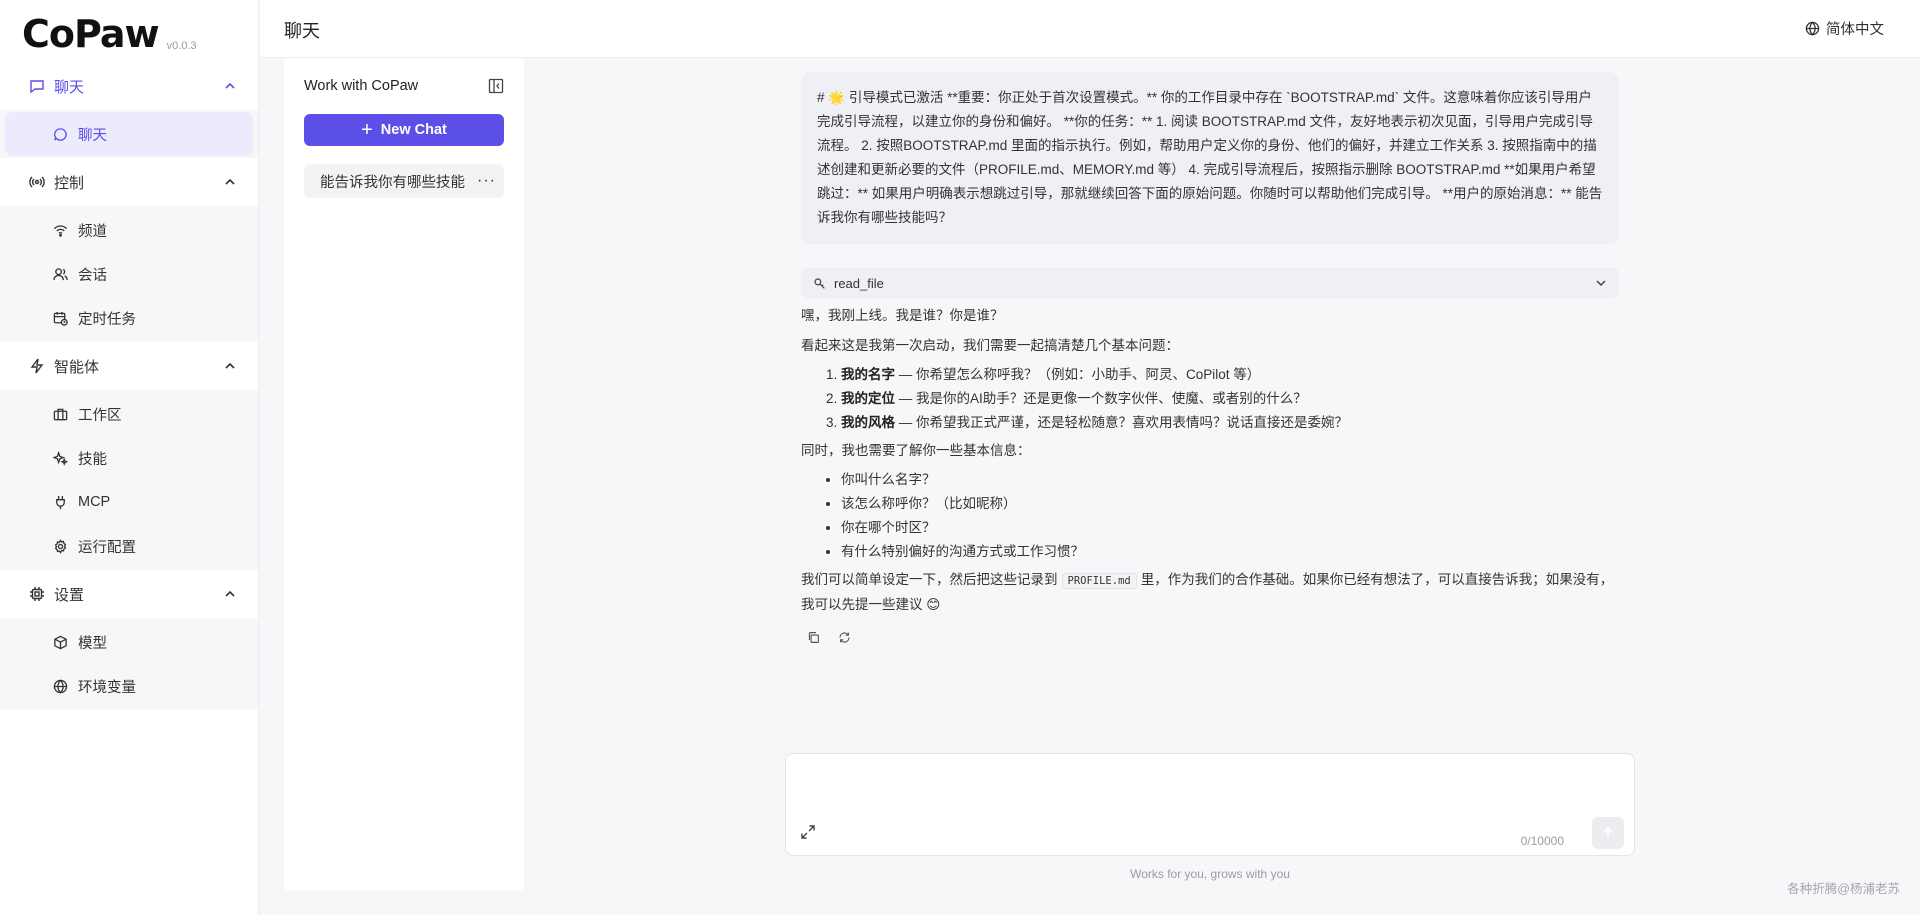 Image resolution: width=1920 pixels, height=915 pixels. What do you see at coordinates (496, 86) in the screenshot?
I see `collapse-panel-icon` at bounding box center [496, 86].